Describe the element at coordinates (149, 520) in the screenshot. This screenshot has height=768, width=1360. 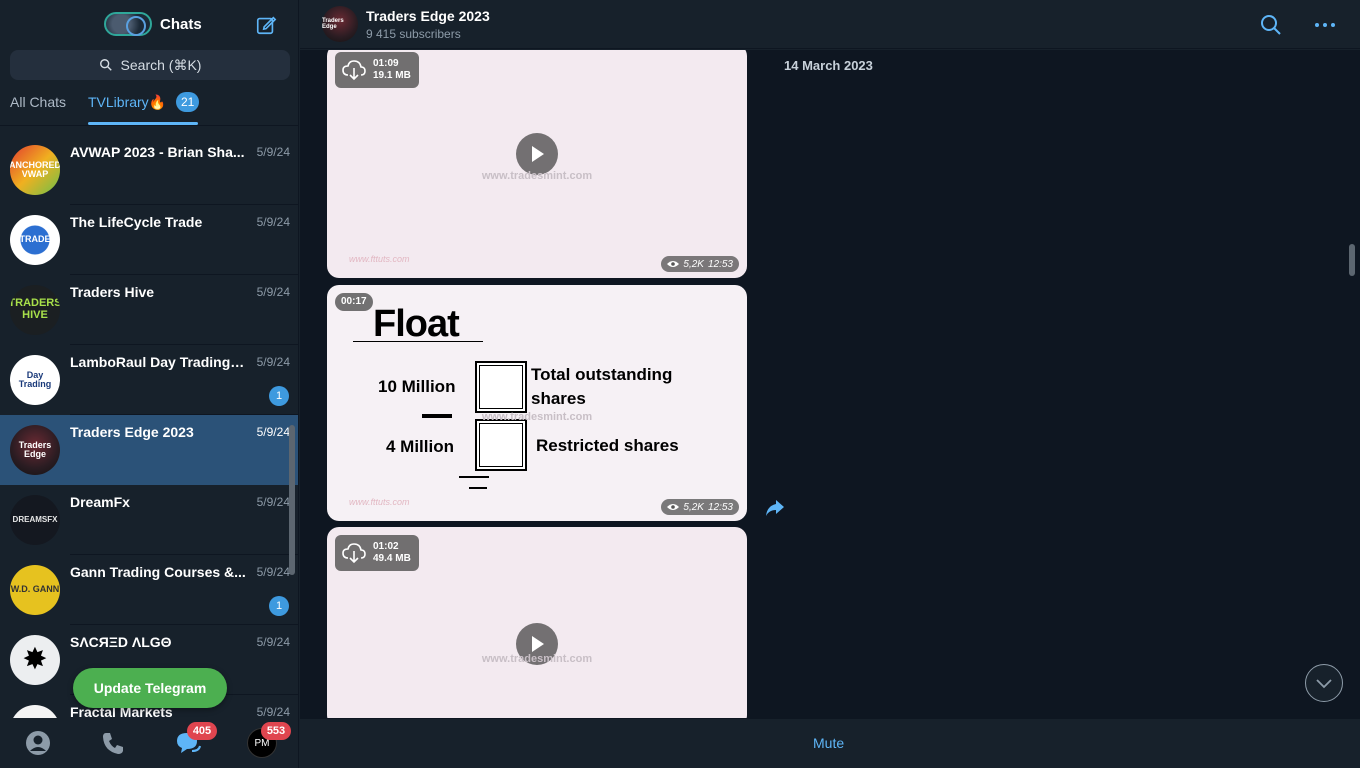
I see `chat-item-dreamfx: DREAMSFX DreamFx 5/9/24` at that location.